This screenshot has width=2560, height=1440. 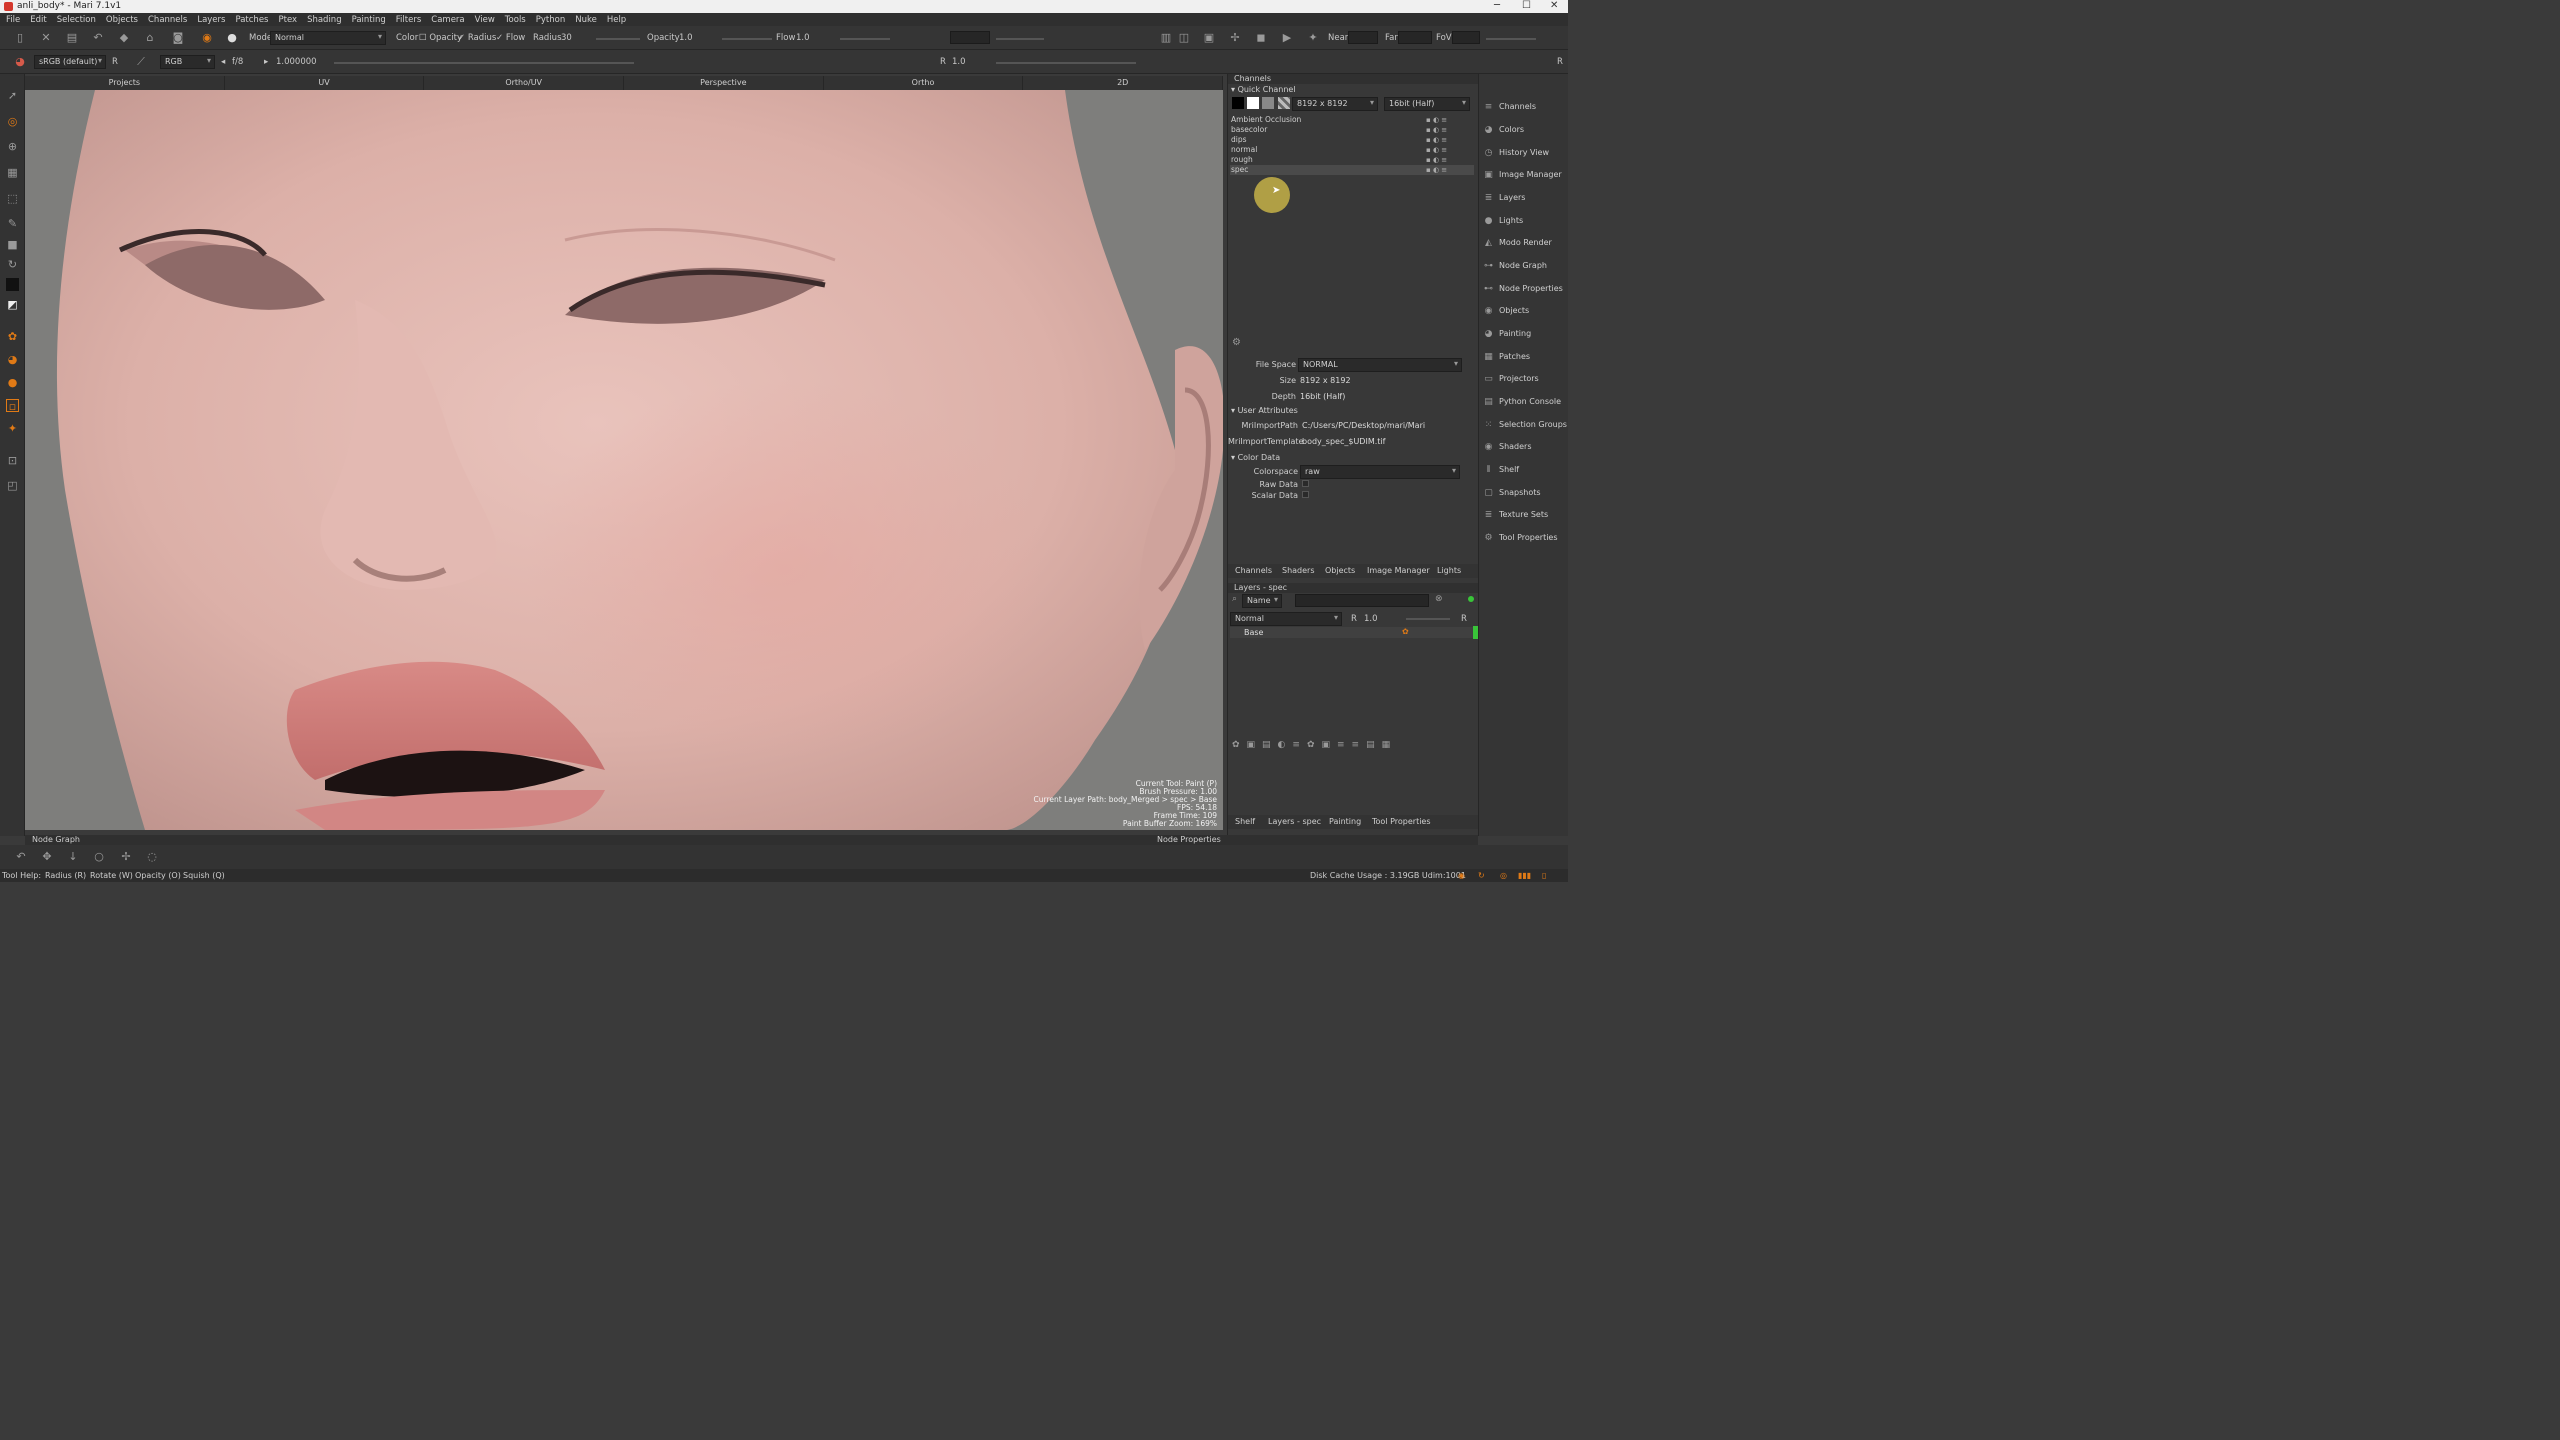 I want to click on tab-objects: Objects, so click(x=1340, y=570).